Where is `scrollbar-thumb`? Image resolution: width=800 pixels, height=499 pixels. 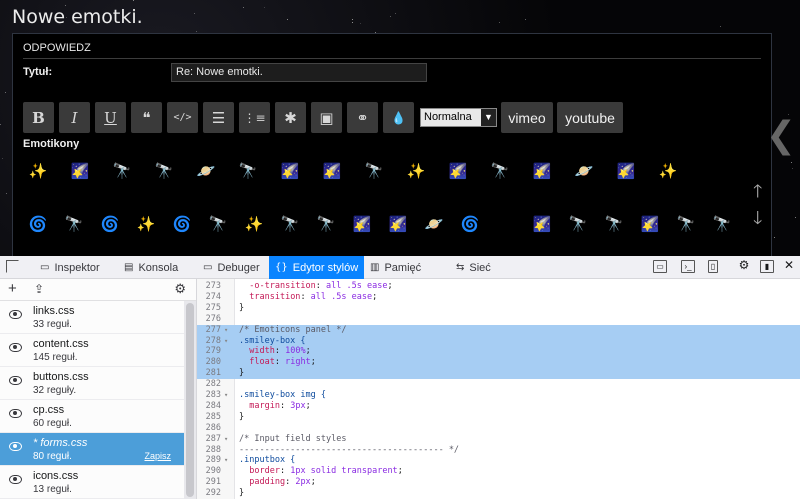
scrollbar-thumb is located at coordinates (190, 400).